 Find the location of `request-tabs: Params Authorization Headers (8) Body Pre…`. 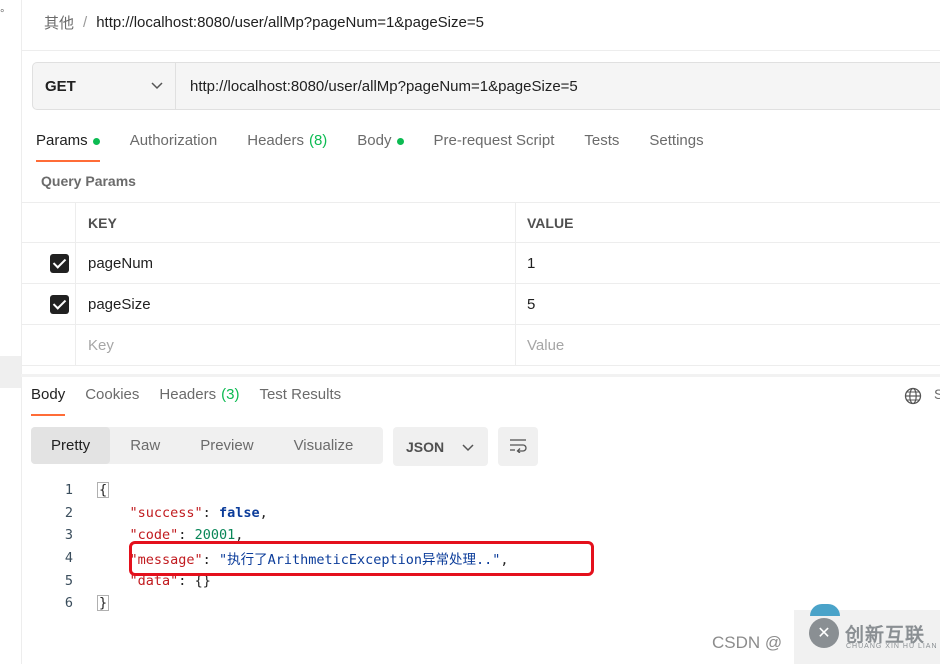

request-tabs: Params Authorization Headers (8) Body Pre… is located at coordinates (370, 145).